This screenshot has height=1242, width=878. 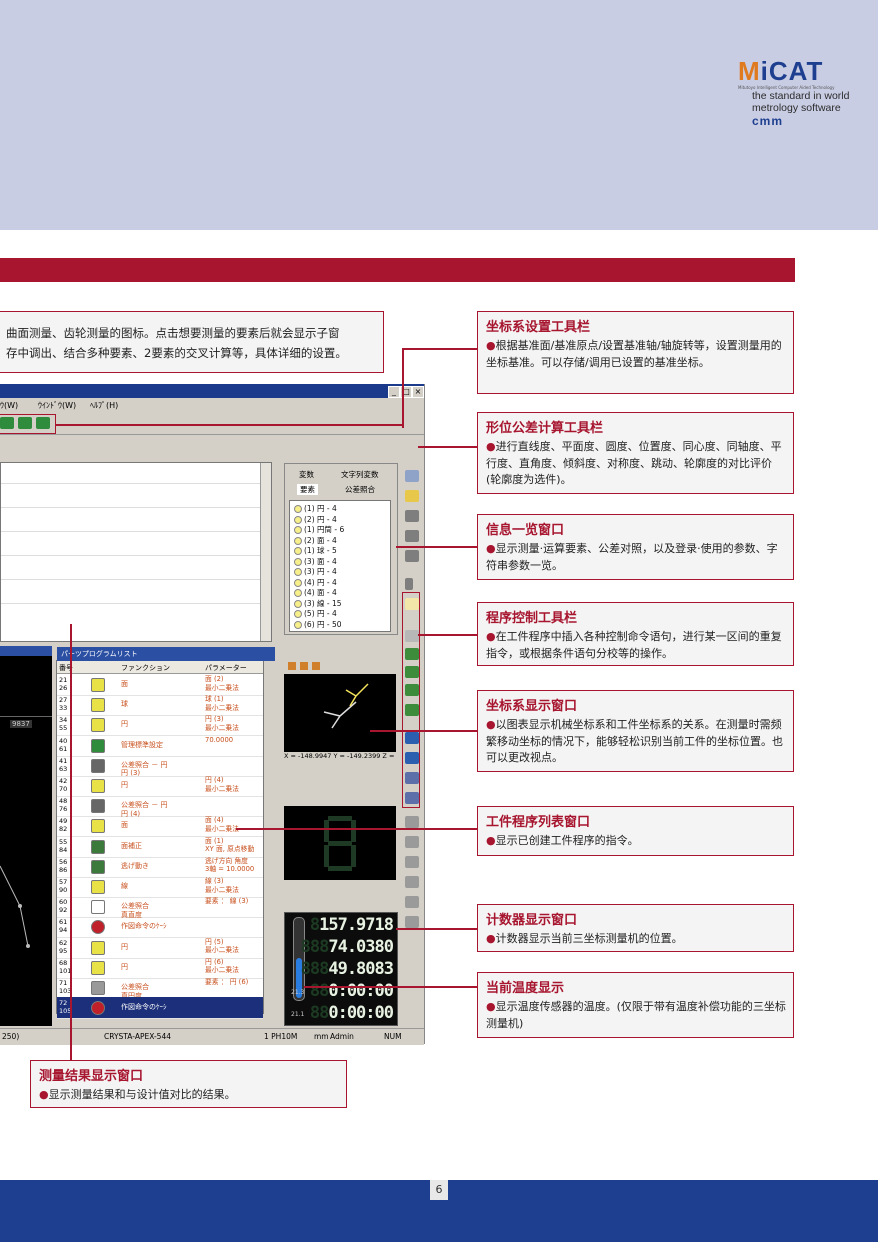 I want to click on program-row: 57 90 線線 (3) 最小二乗法, so click(x=160, y=887).